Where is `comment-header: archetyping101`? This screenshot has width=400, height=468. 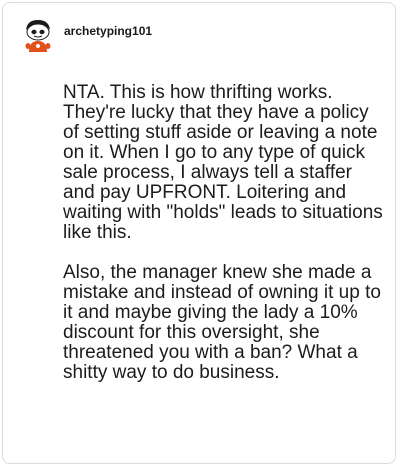 comment-header: archetyping101 is located at coordinates (86, 35).